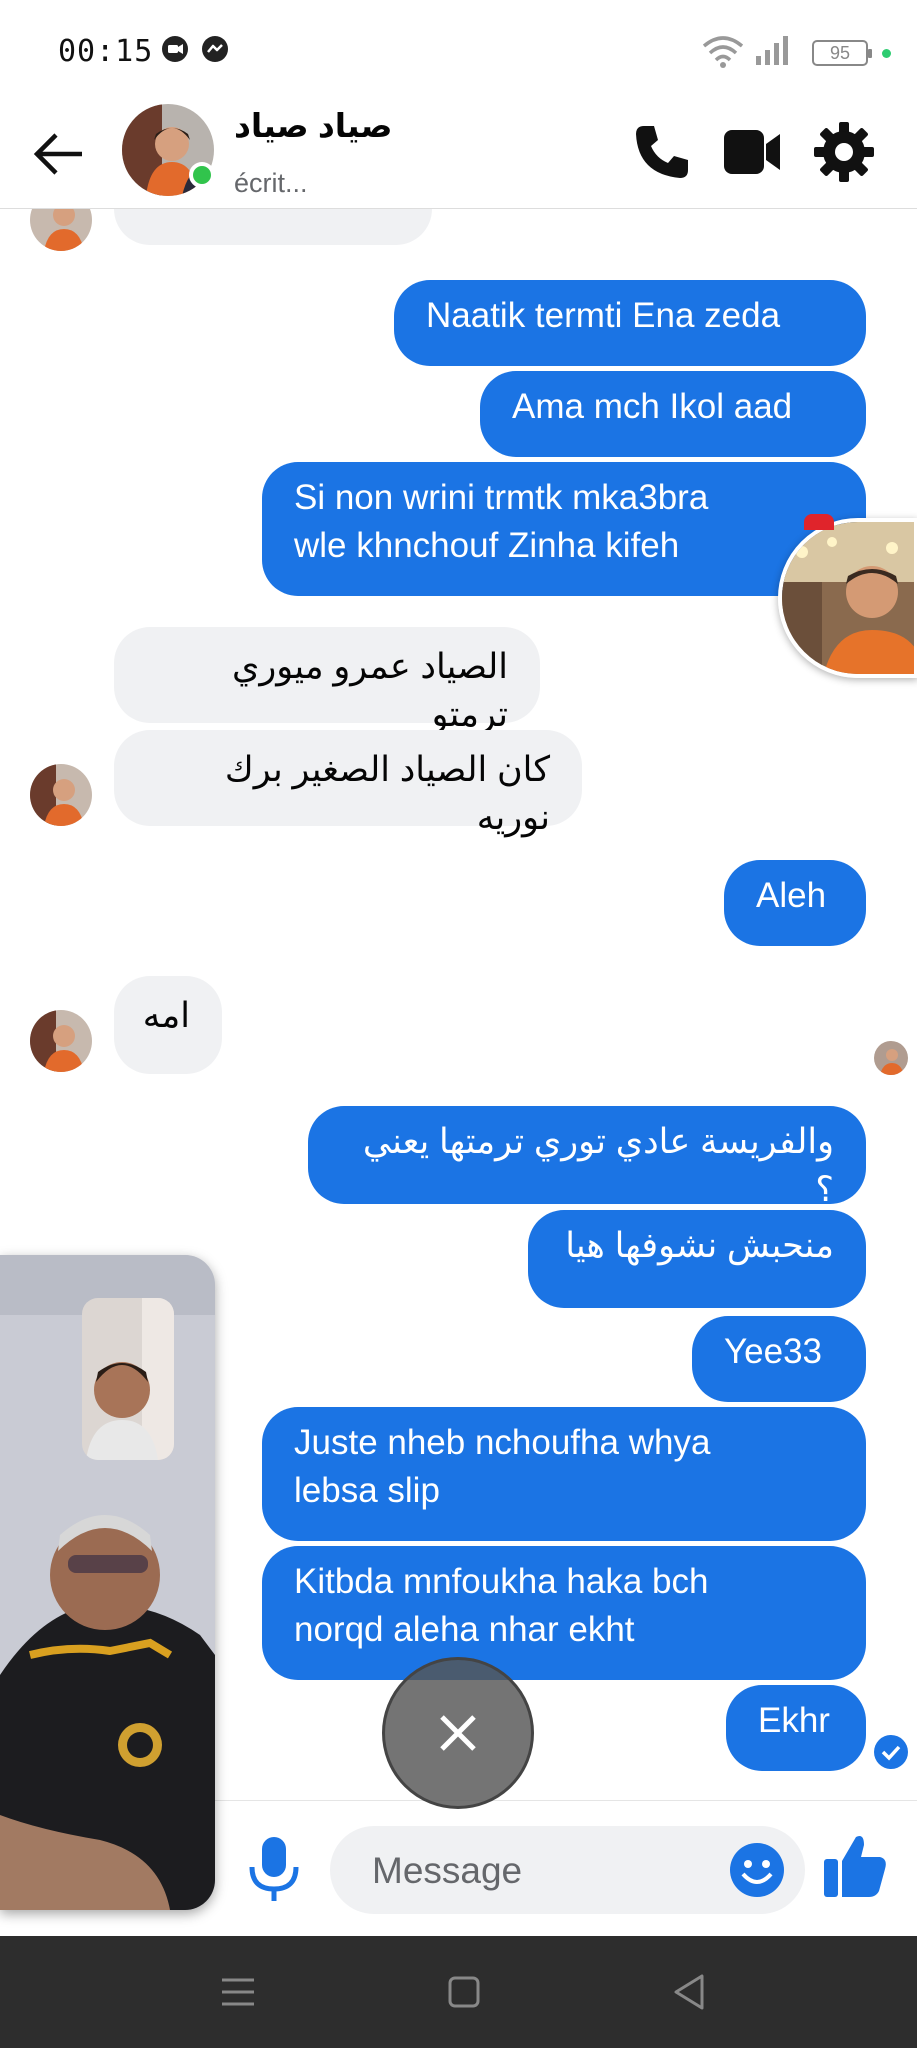 The image size is (917, 2048). What do you see at coordinates (215, 49) in the screenshot?
I see `messenger-status-icon` at bounding box center [215, 49].